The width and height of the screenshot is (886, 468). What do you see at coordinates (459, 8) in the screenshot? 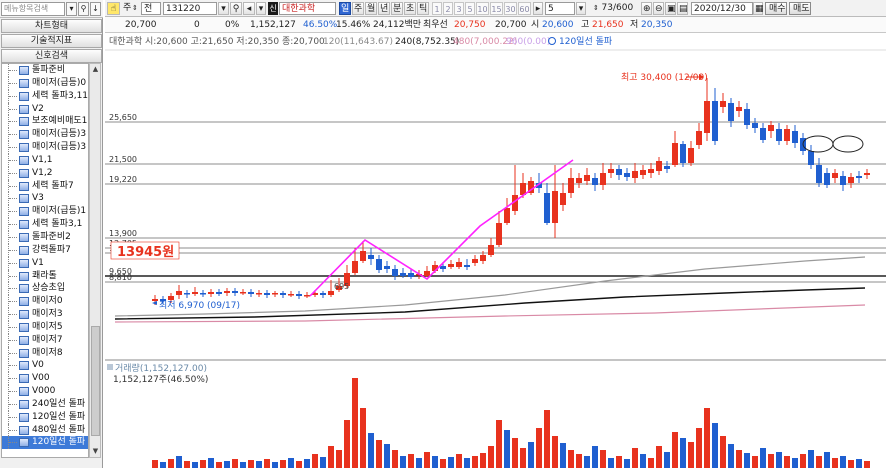
I see `interval-3-button: 3` at bounding box center [459, 8].